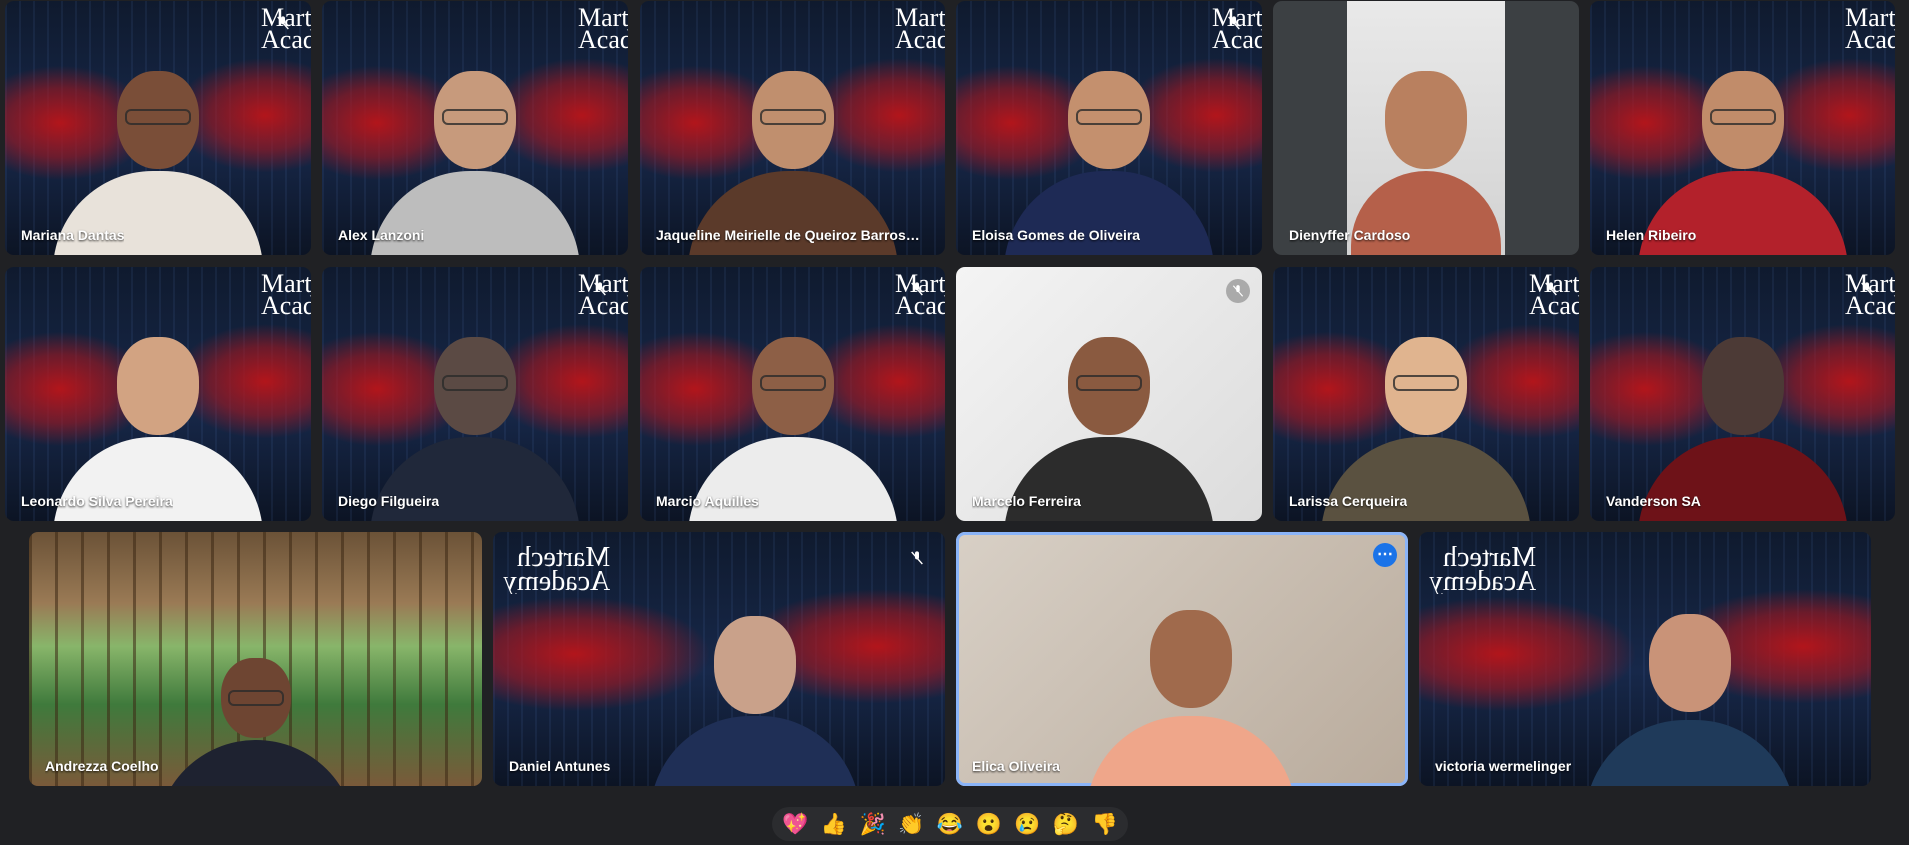 The width and height of the screenshot is (1909, 845). I want to click on participant-tile: Marcelo Ferreira, so click(1109, 394).